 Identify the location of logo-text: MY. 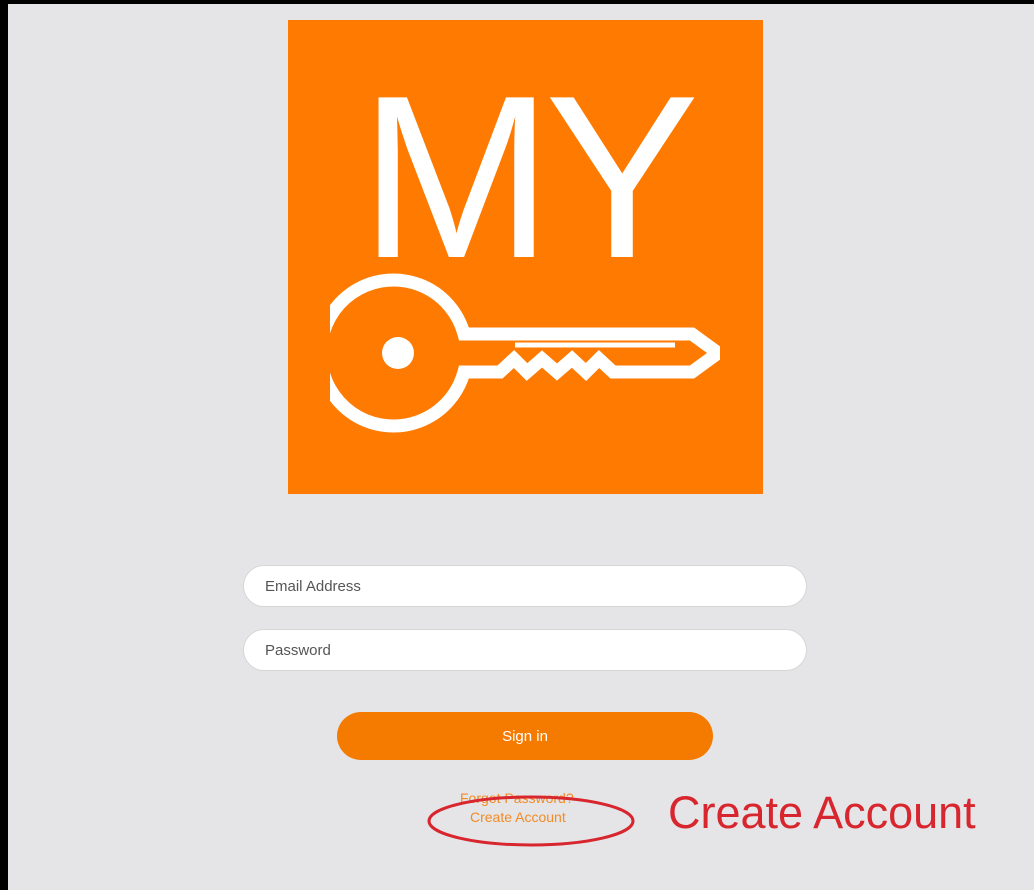
(529, 177).